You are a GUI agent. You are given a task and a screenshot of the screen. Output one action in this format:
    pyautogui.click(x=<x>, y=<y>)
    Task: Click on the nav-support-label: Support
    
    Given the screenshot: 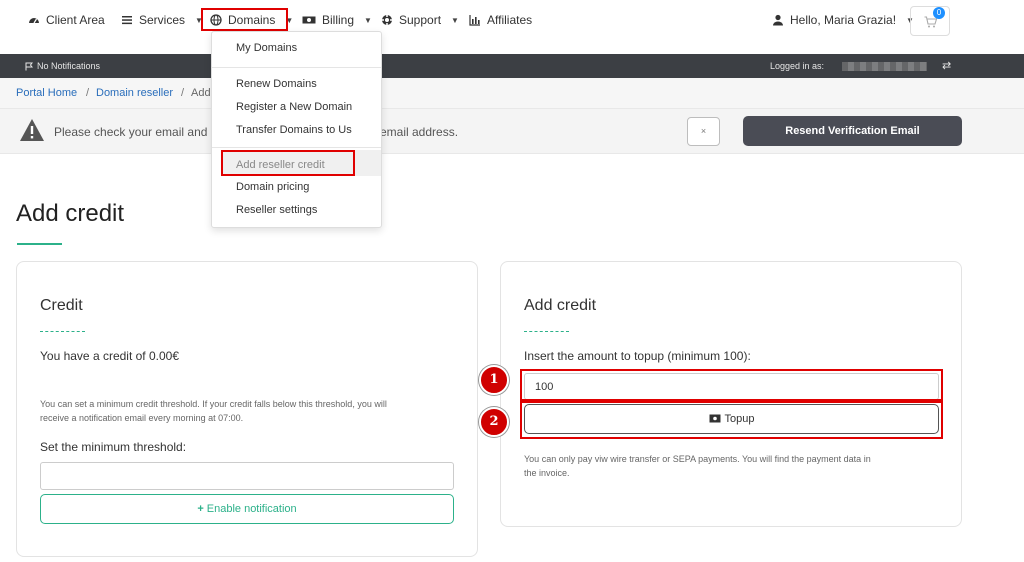 What is the action you would take?
    pyautogui.click(x=420, y=20)
    